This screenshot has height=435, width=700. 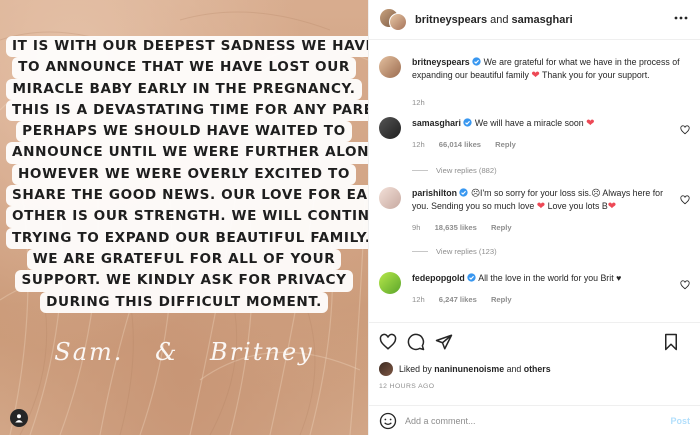 I want to click on announcement-line: TO ANNOUNCE THAT WE HAVE LOST OUR, so click(x=184, y=68).